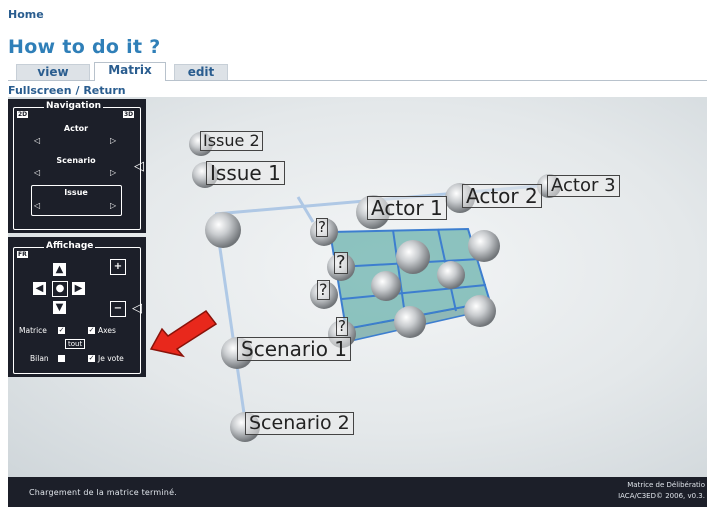 This screenshot has height=507, width=707. Describe the element at coordinates (118, 309) in the screenshot. I see `zoom-out-icon: −` at that location.